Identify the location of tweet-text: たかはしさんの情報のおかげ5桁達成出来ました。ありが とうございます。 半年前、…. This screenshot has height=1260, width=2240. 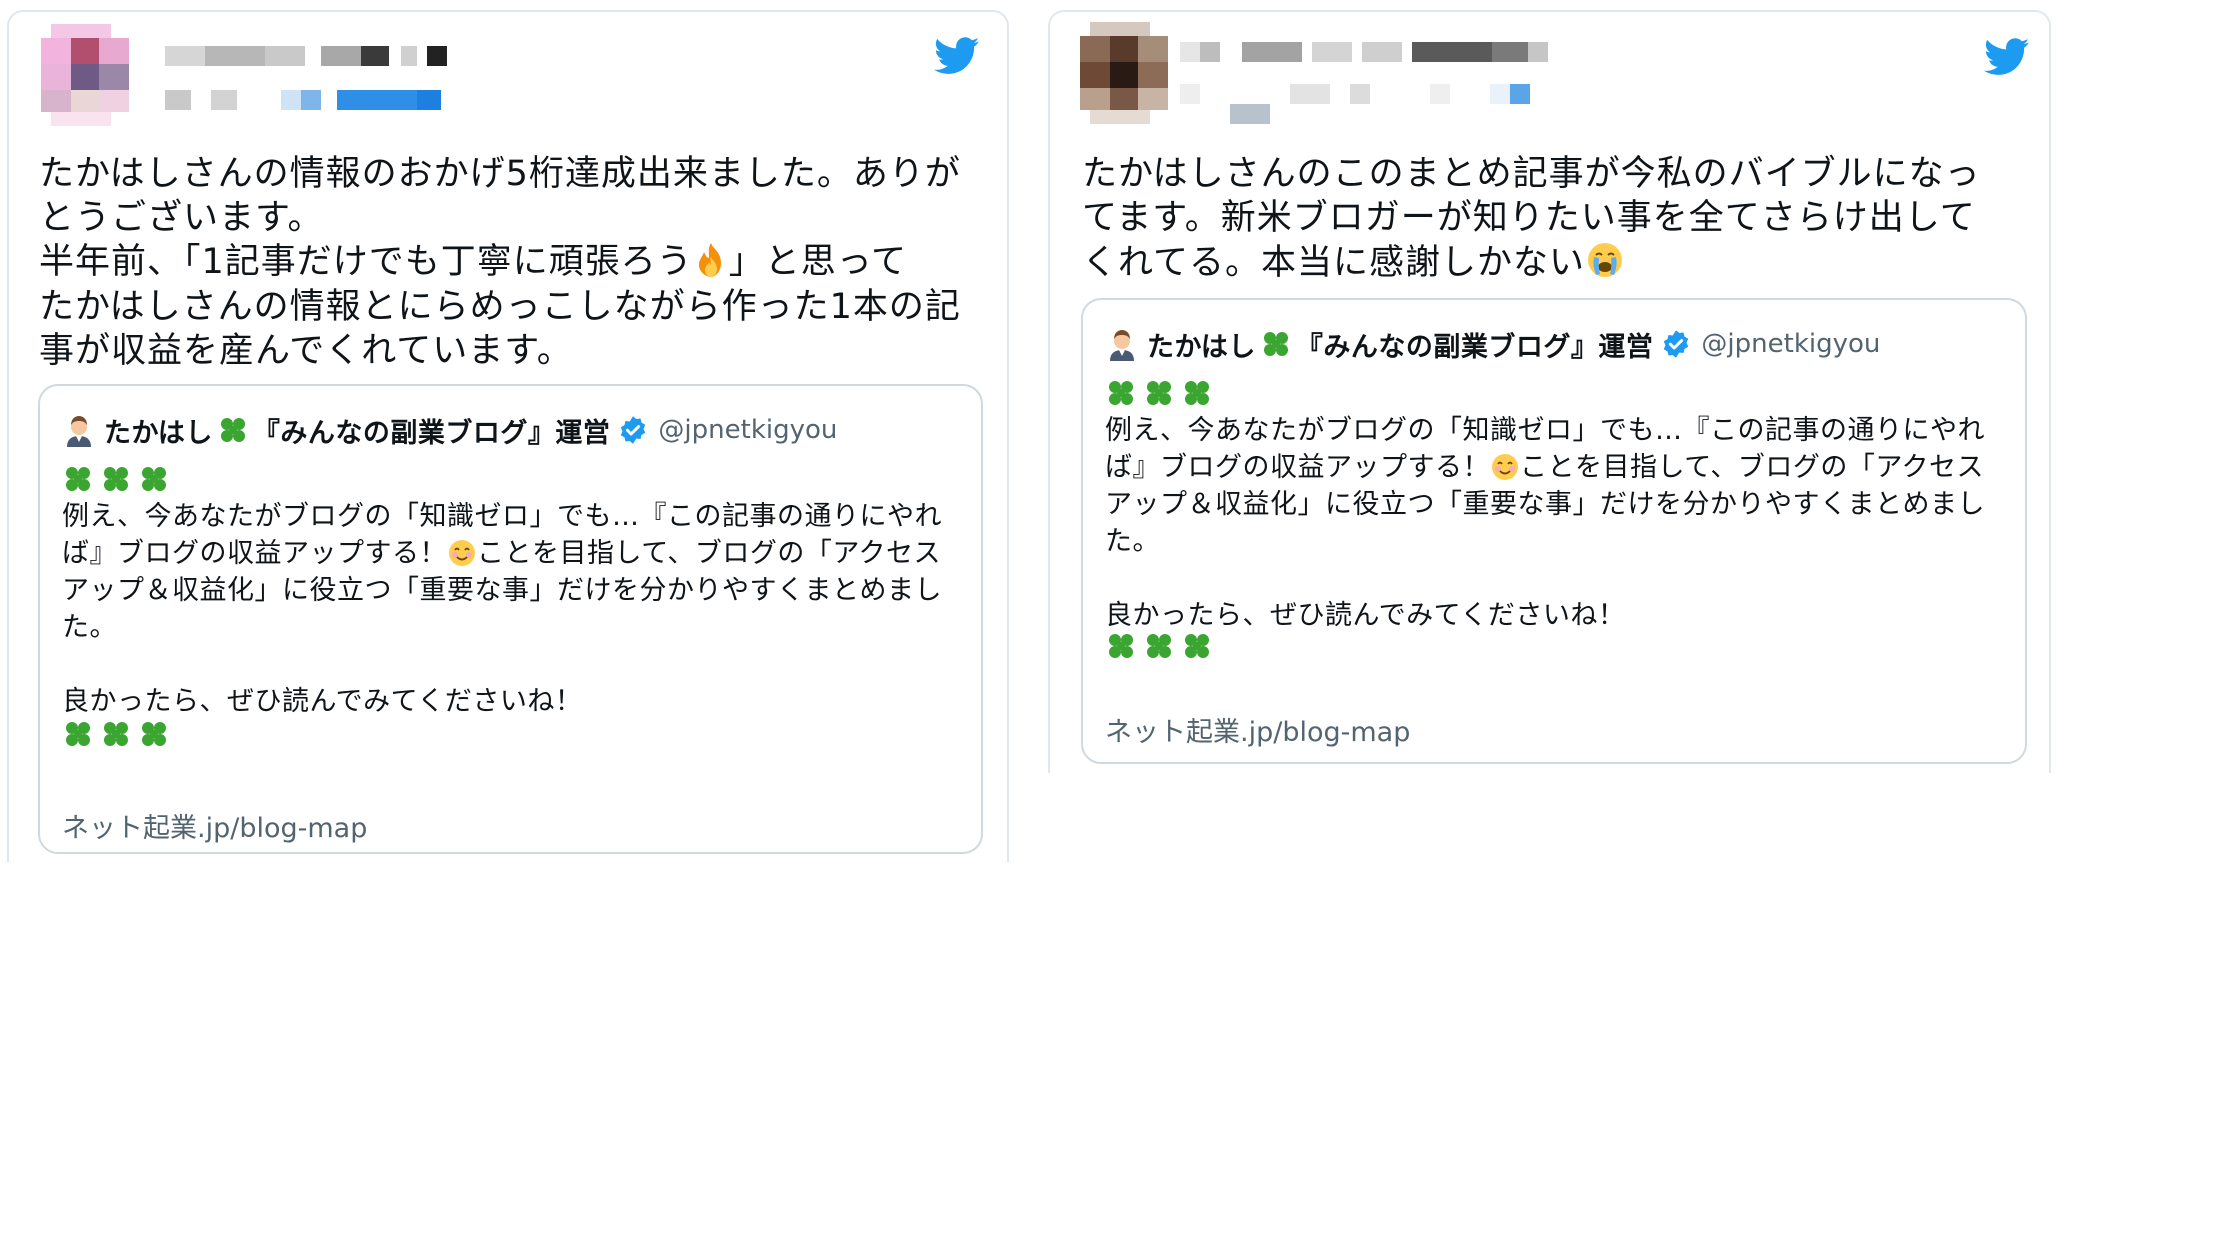
(500, 262).